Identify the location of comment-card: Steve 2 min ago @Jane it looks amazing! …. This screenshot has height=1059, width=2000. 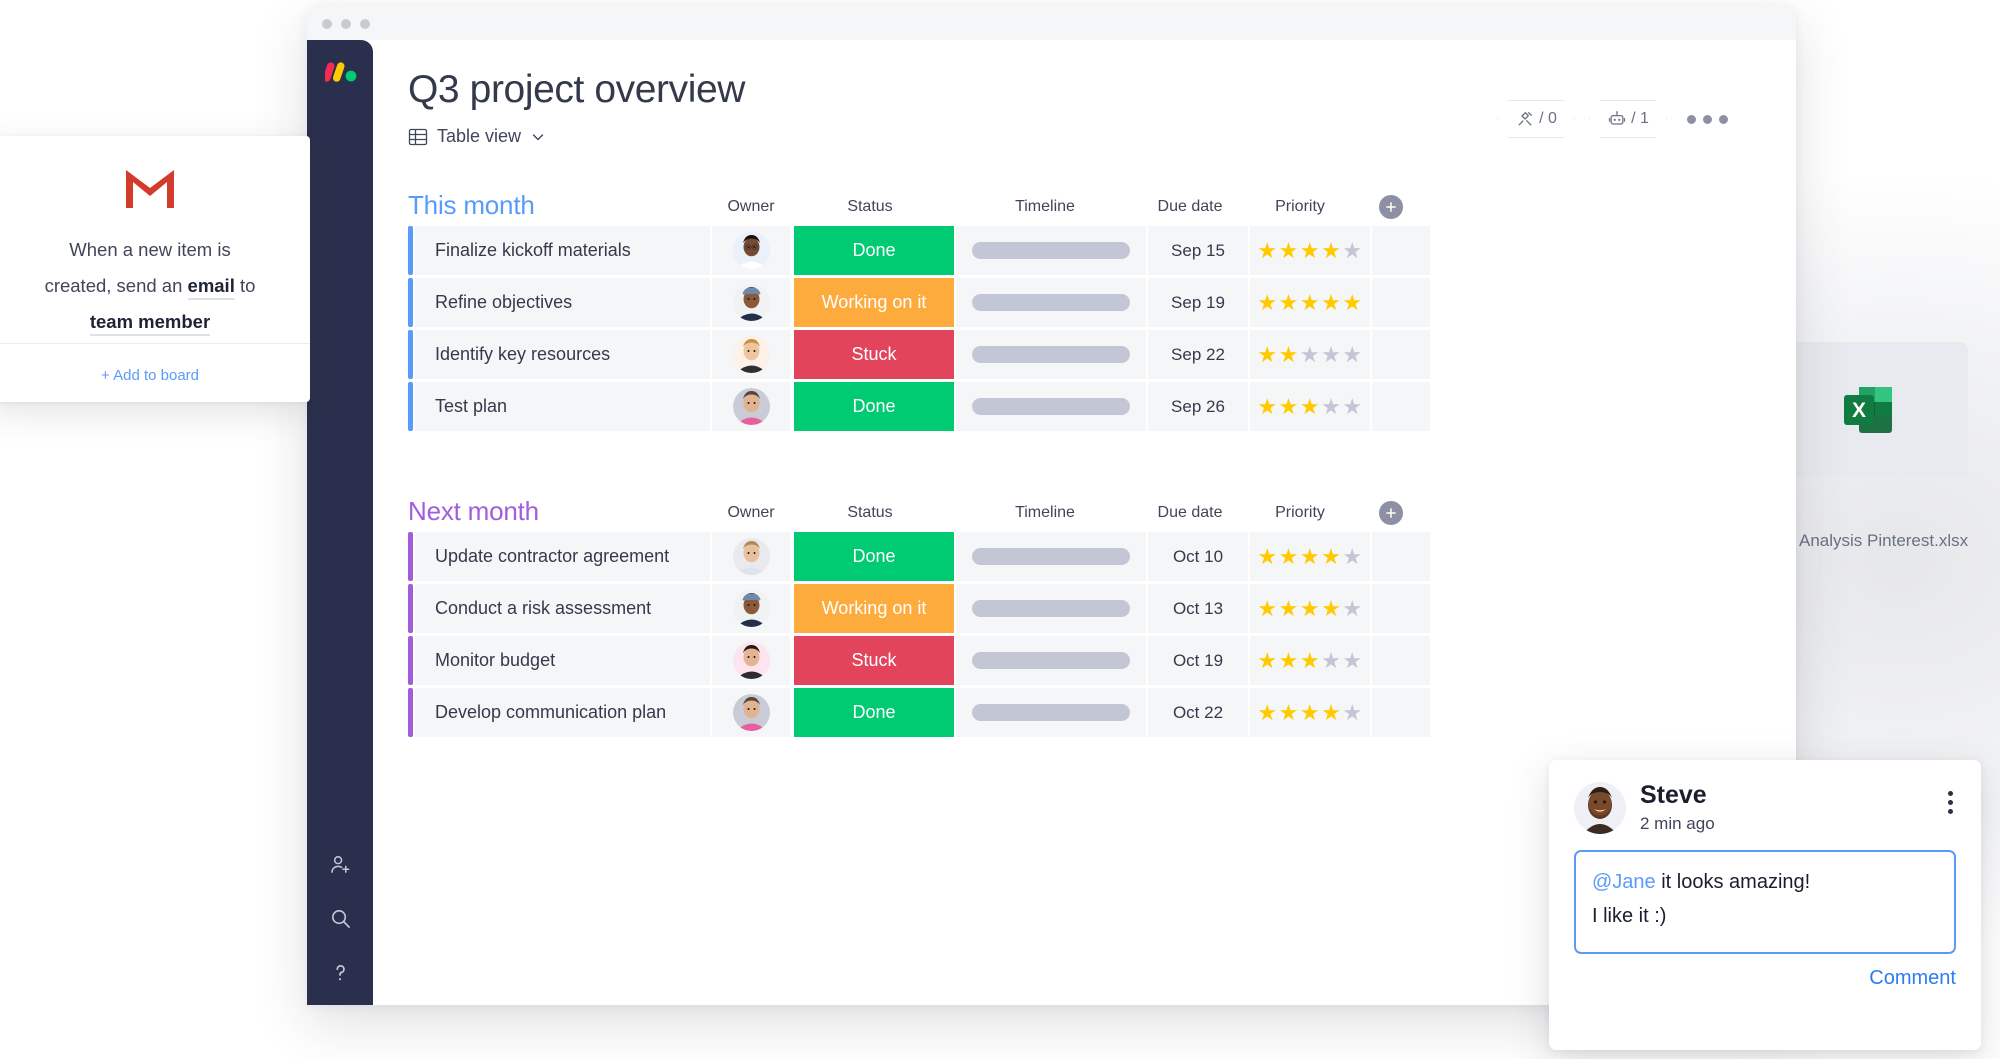
(1765, 905).